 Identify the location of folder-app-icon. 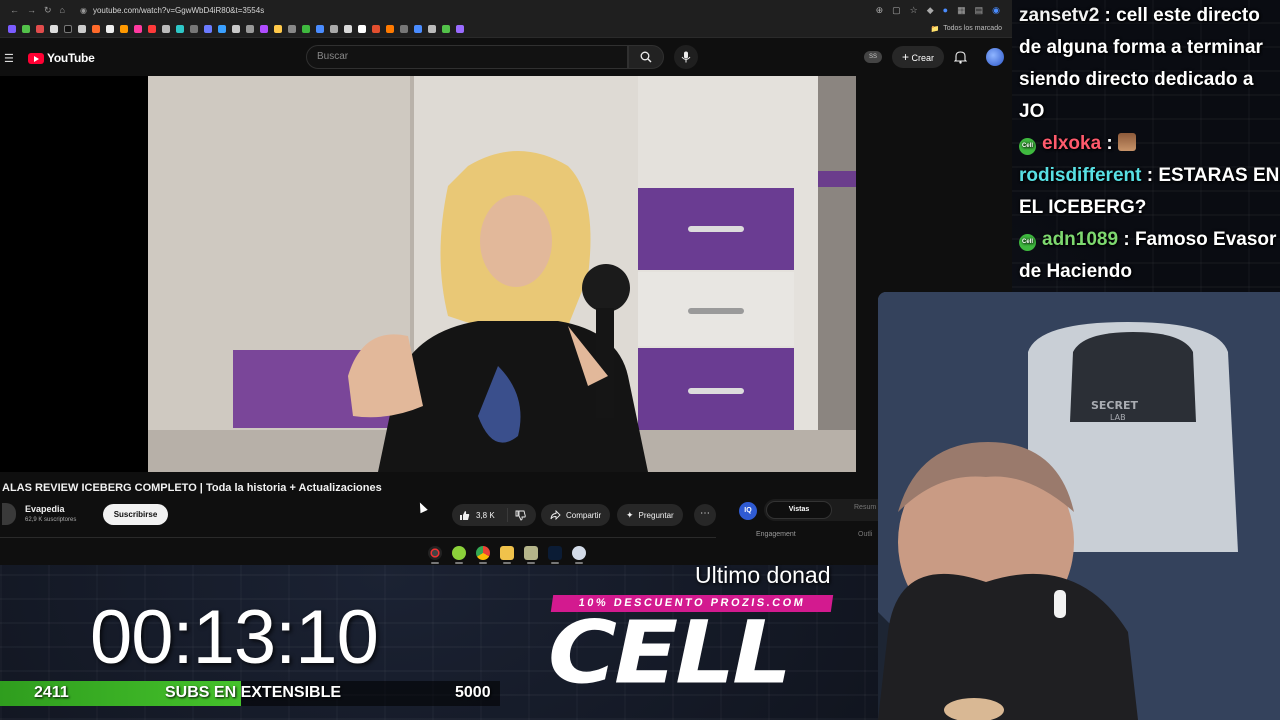
(507, 555).